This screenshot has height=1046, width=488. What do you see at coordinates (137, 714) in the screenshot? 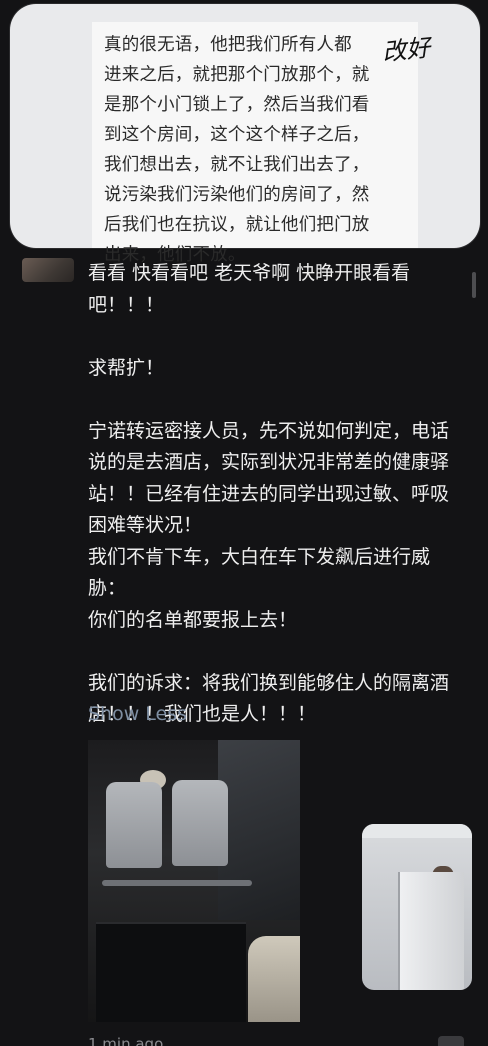
I see `show-less-link: Show Less` at bounding box center [137, 714].